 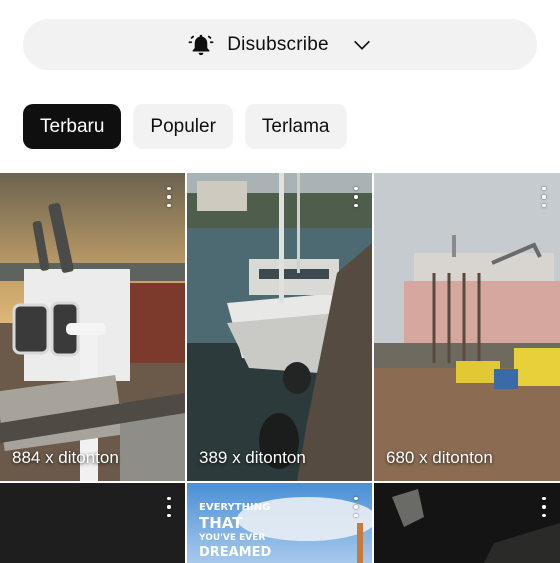 I want to click on promo-line: YOU'VE EVER, so click(x=232, y=538).